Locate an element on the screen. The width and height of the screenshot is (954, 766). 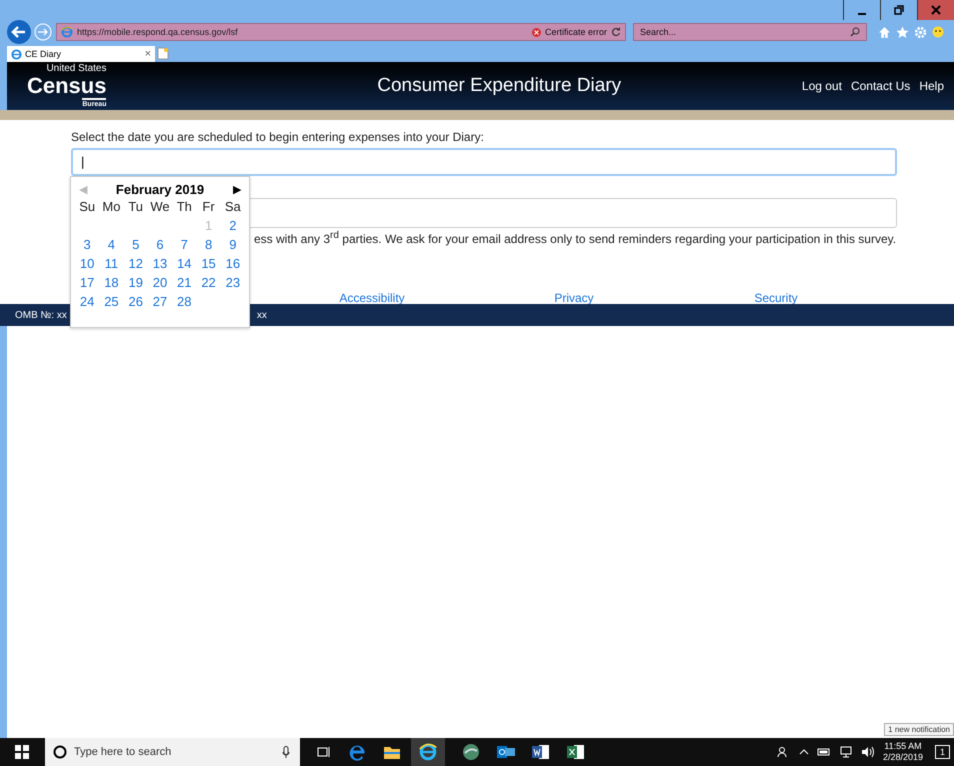
calendar-day: 24 is located at coordinates (87, 301).